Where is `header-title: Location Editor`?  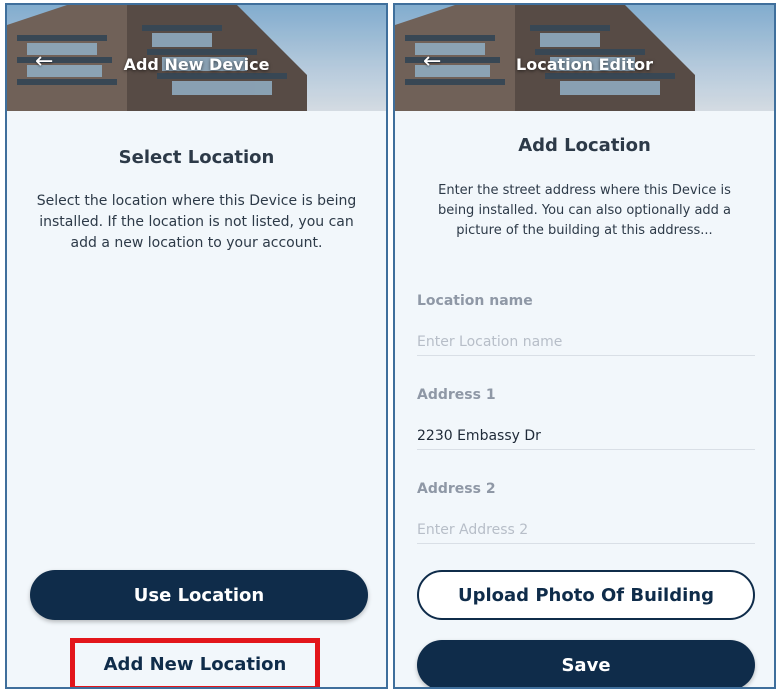 header-title: Location Editor is located at coordinates (584, 64).